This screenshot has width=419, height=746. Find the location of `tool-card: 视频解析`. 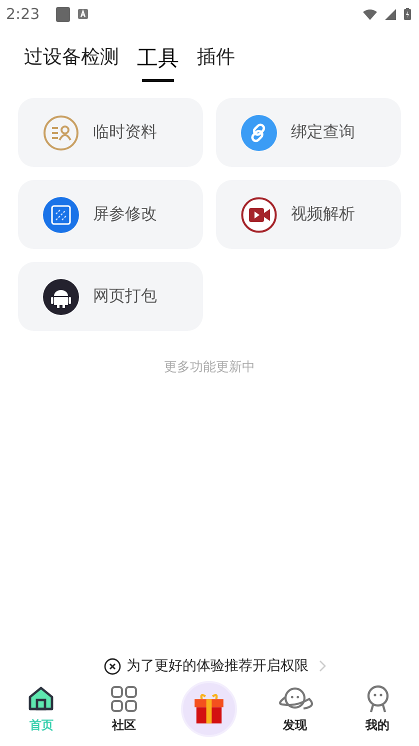

tool-card: 视频解析 is located at coordinates (308, 214).